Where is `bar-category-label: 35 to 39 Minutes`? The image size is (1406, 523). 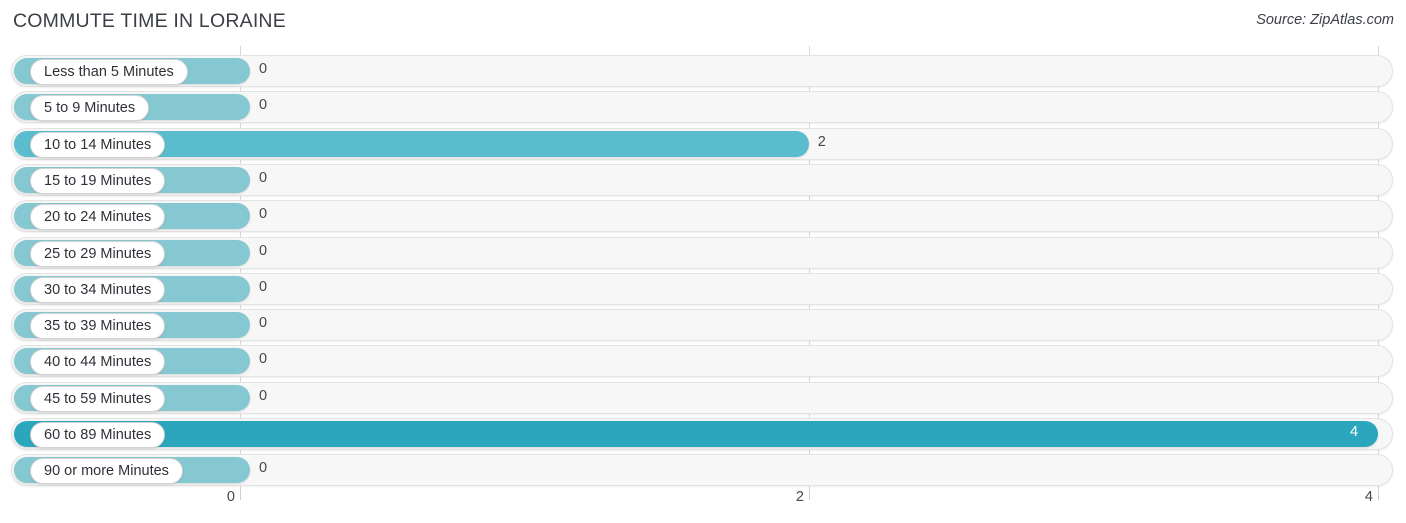 bar-category-label: 35 to 39 Minutes is located at coordinates (98, 326).